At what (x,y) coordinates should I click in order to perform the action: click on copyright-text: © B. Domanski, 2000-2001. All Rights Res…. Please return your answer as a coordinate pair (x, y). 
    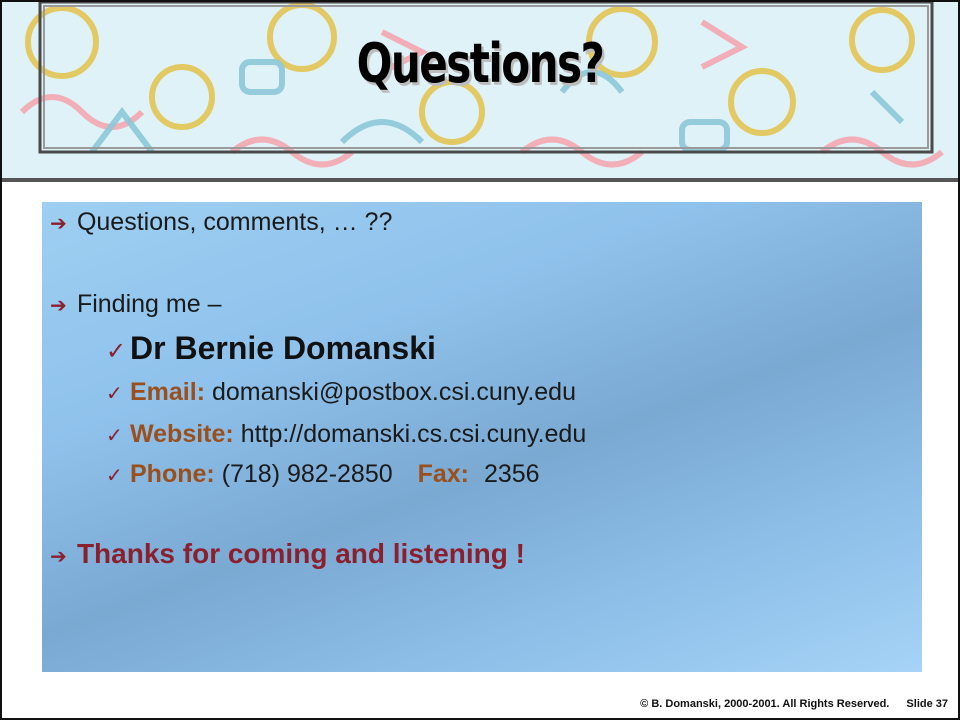
    Looking at the image, I should click on (765, 704).